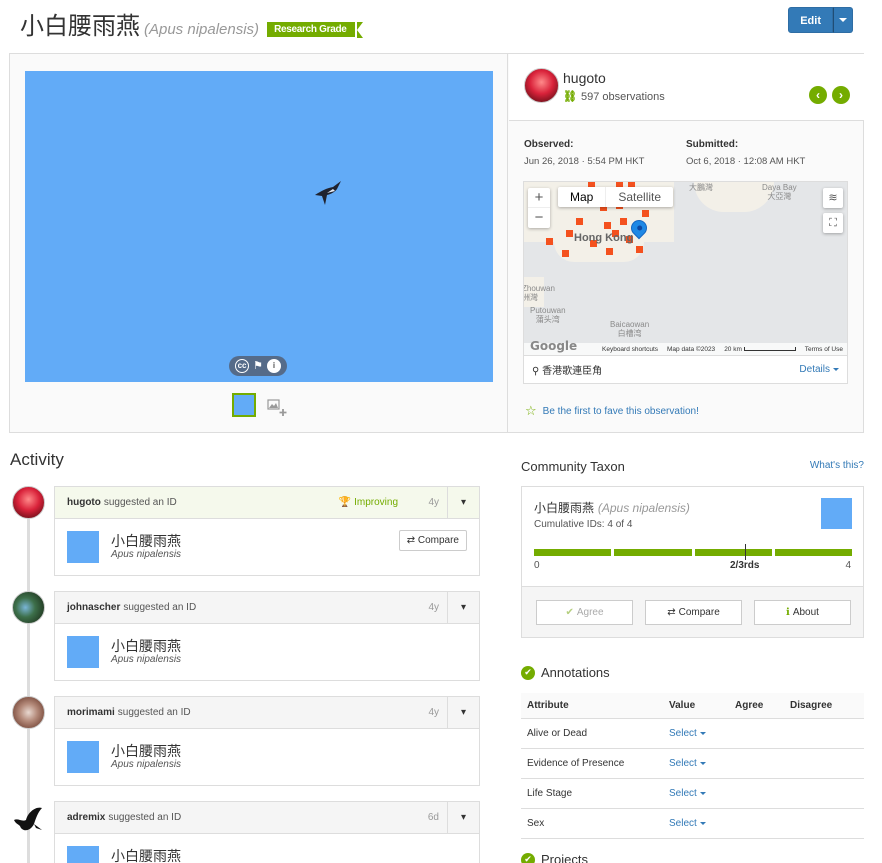 This screenshot has height=863, width=882. I want to click on agree-button: ✔ Agree, so click(584, 612).